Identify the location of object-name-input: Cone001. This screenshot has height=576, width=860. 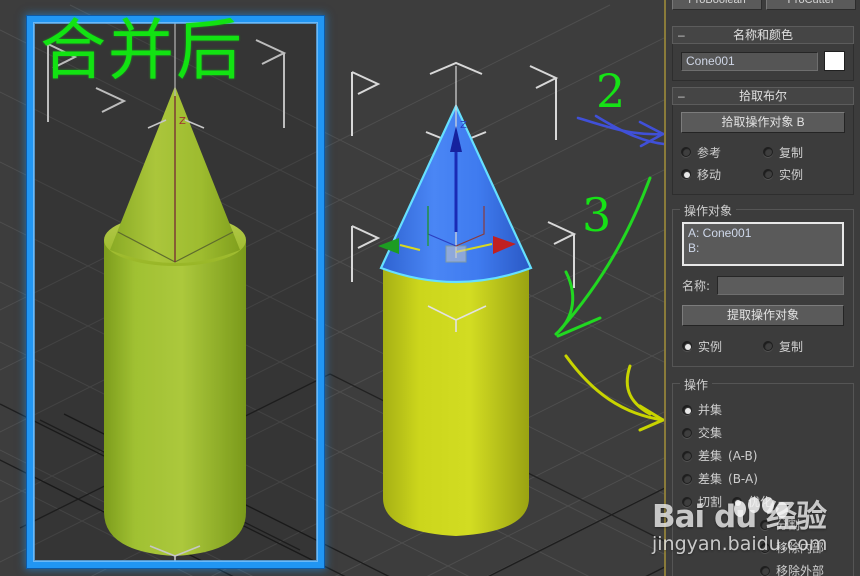
(749, 61).